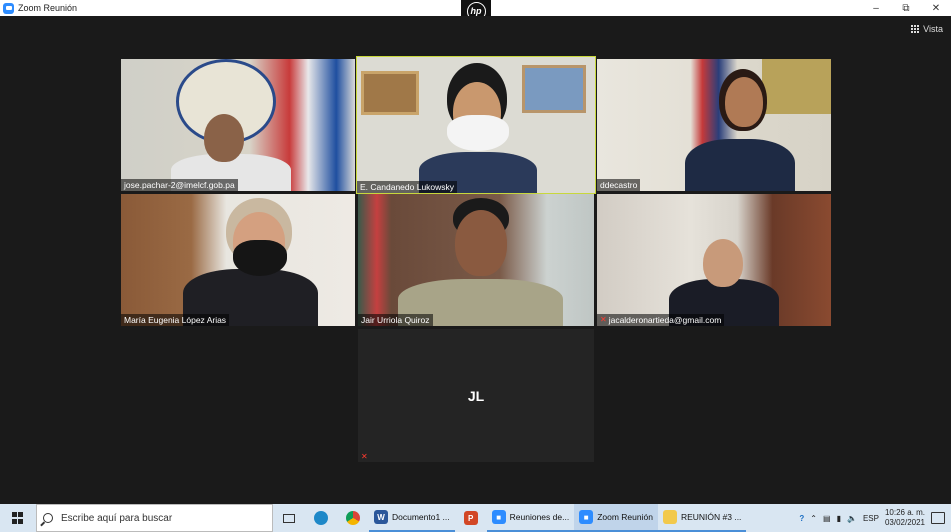  I want to click on video-tile-2: E. Candanedo Lukowsky, so click(476, 125).